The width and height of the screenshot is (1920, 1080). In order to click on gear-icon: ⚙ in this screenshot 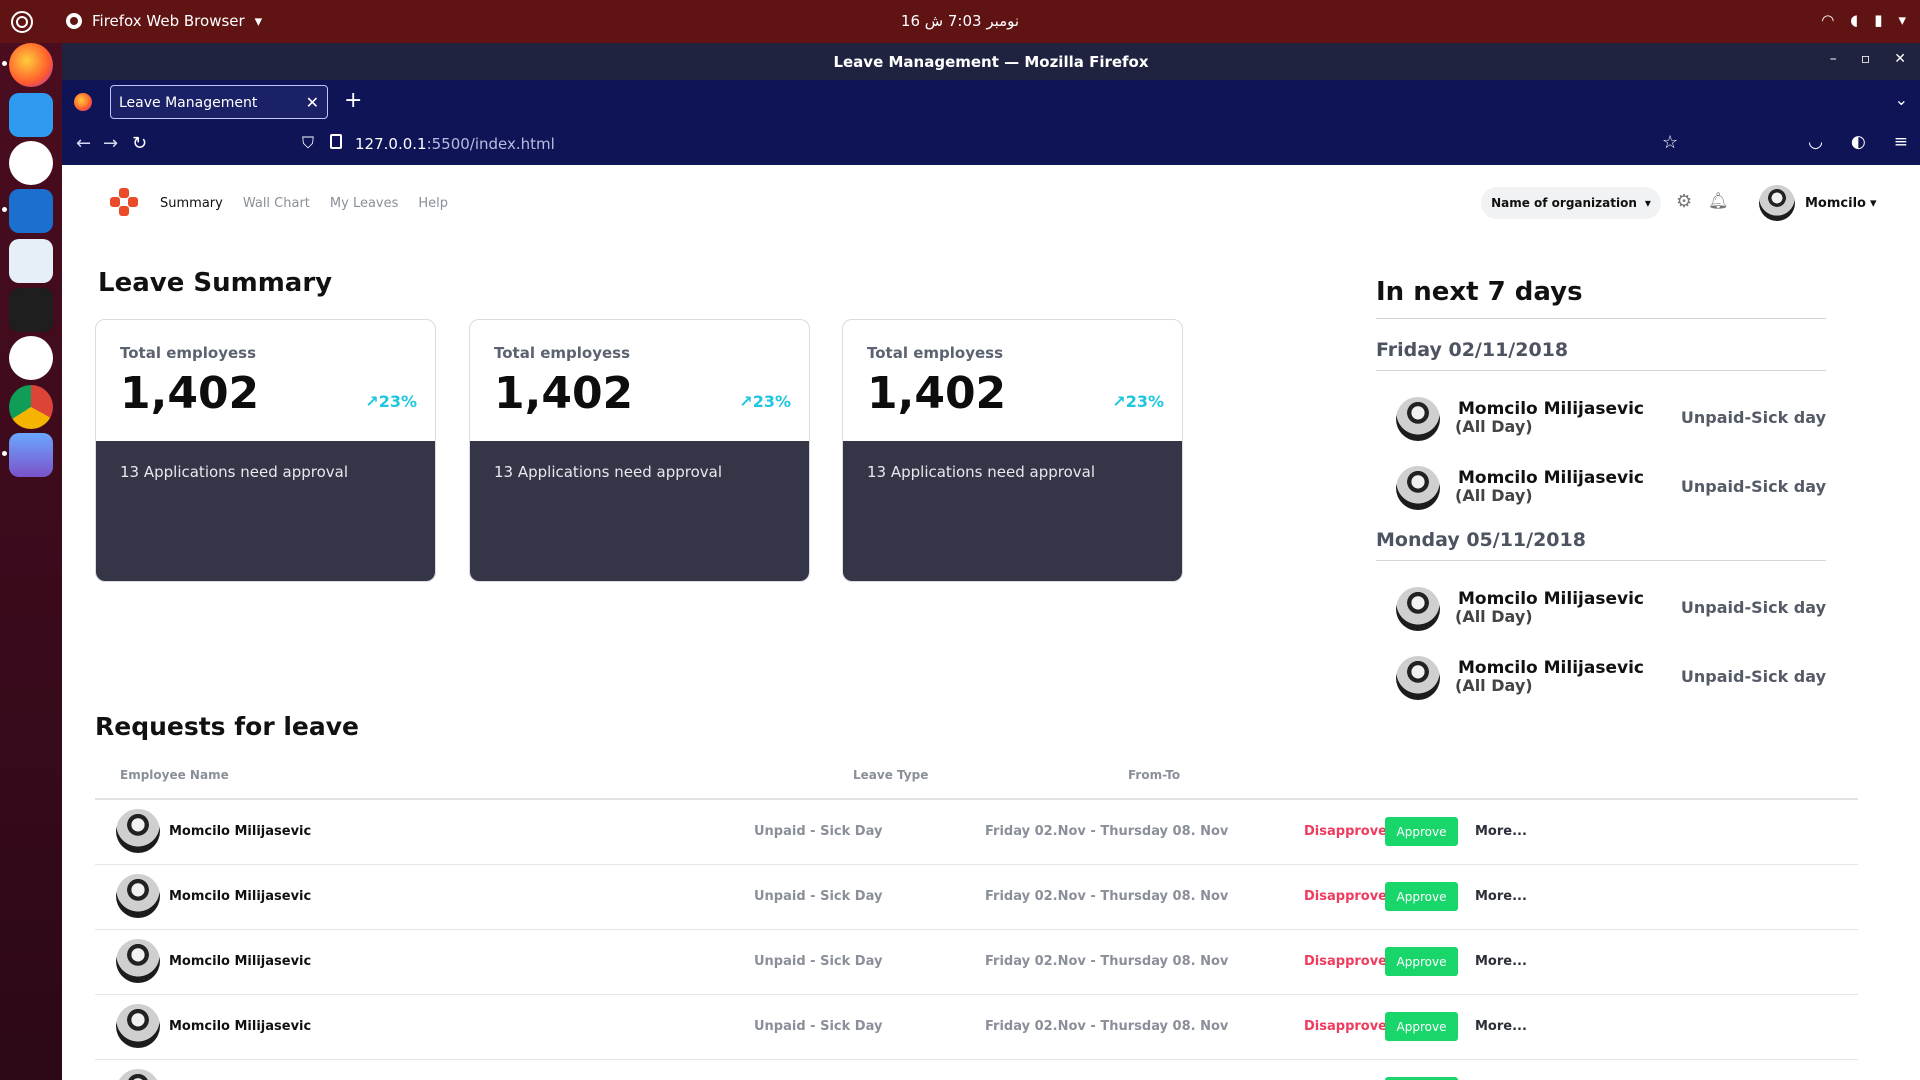, I will do `click(1684, 201)`.